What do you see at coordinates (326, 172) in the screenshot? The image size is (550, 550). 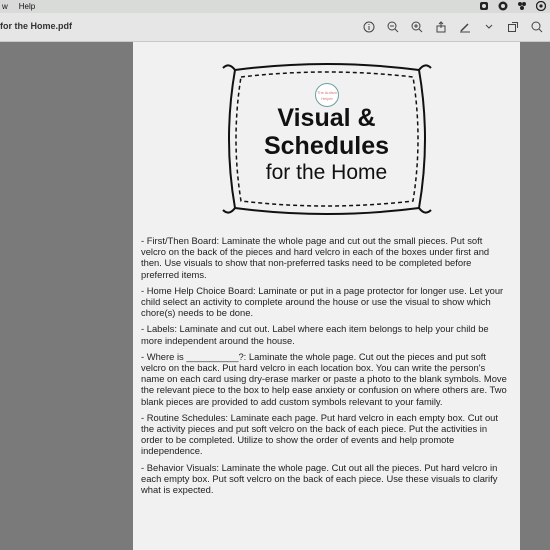 I see `heading-line-3: for the Home` at bounding box center [326, 172].